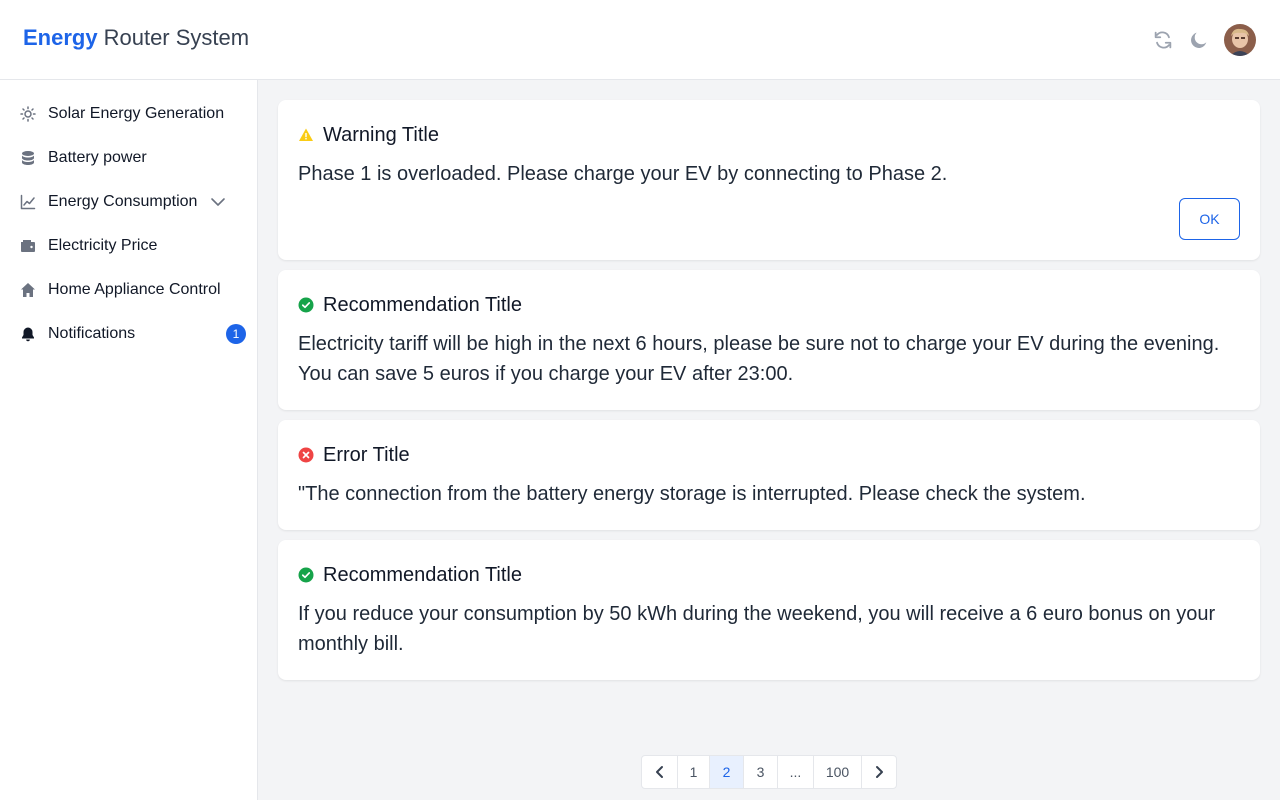 The image size is (1280, 800). I want to click on chevron-right-icon, so click(879, 772).